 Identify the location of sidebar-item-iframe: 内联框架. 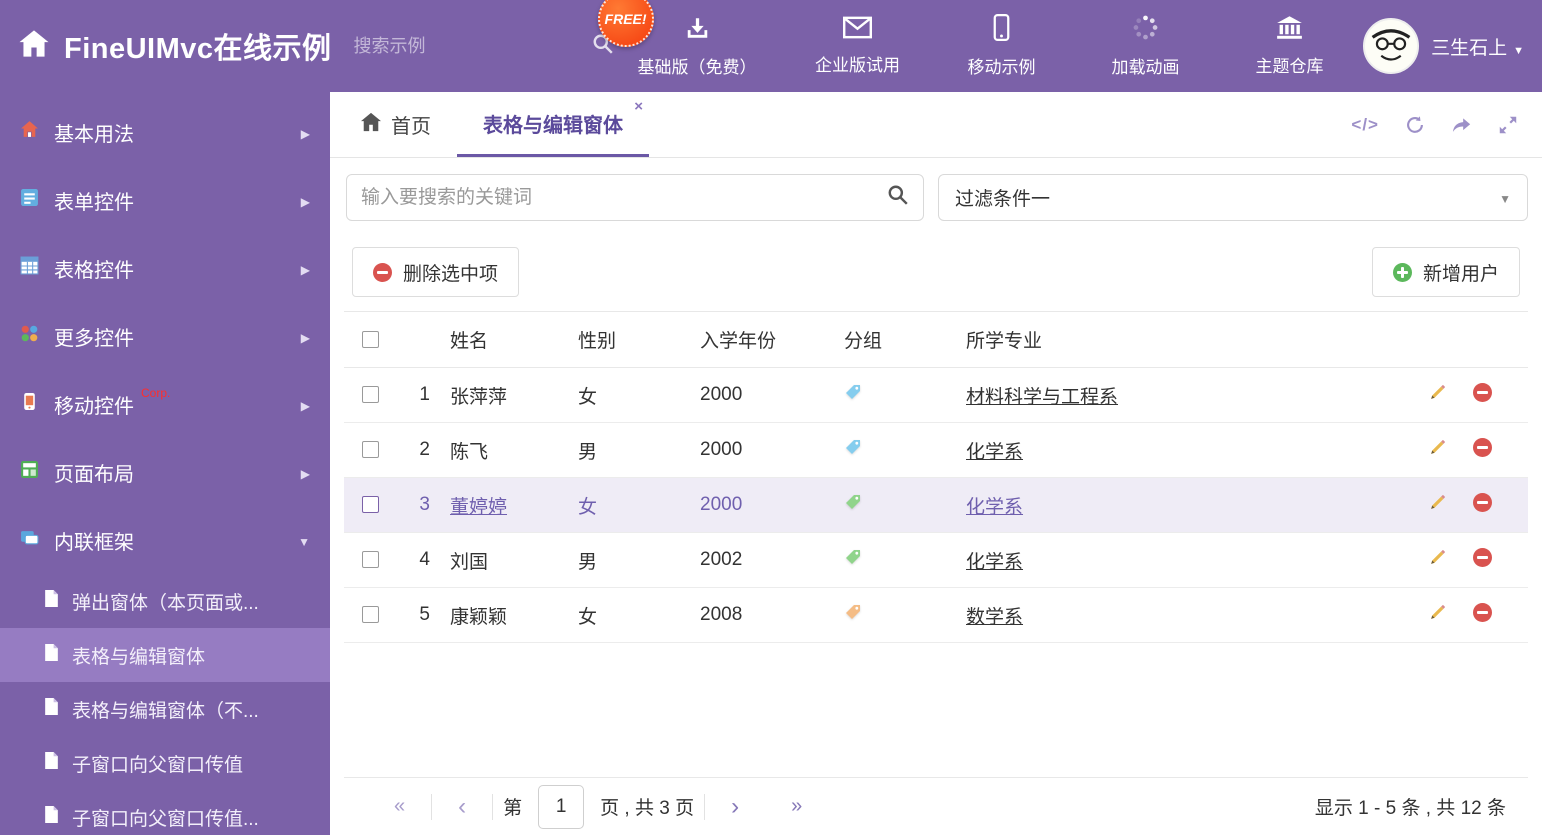
(165, 540).